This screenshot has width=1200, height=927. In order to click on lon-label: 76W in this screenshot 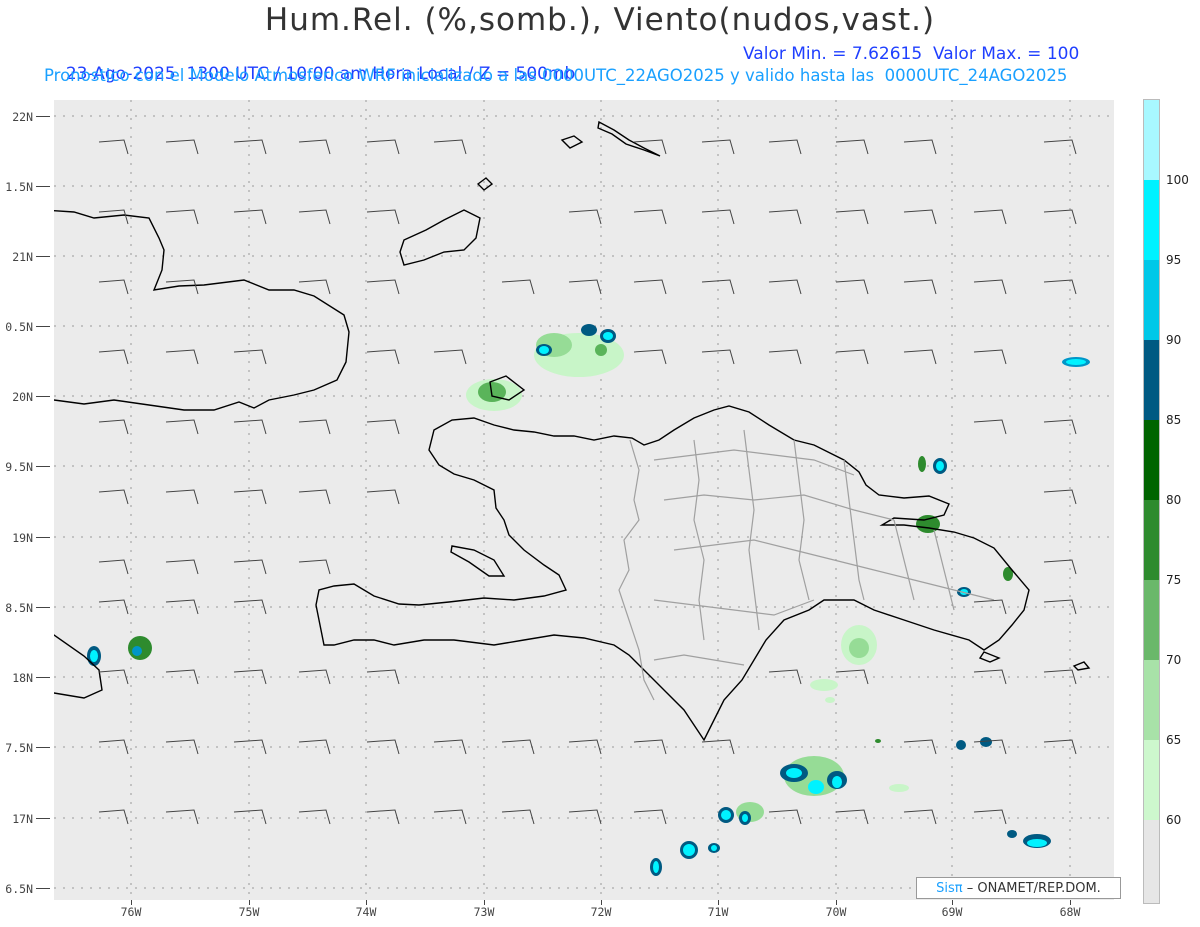, I will do `click(131, 912)`.